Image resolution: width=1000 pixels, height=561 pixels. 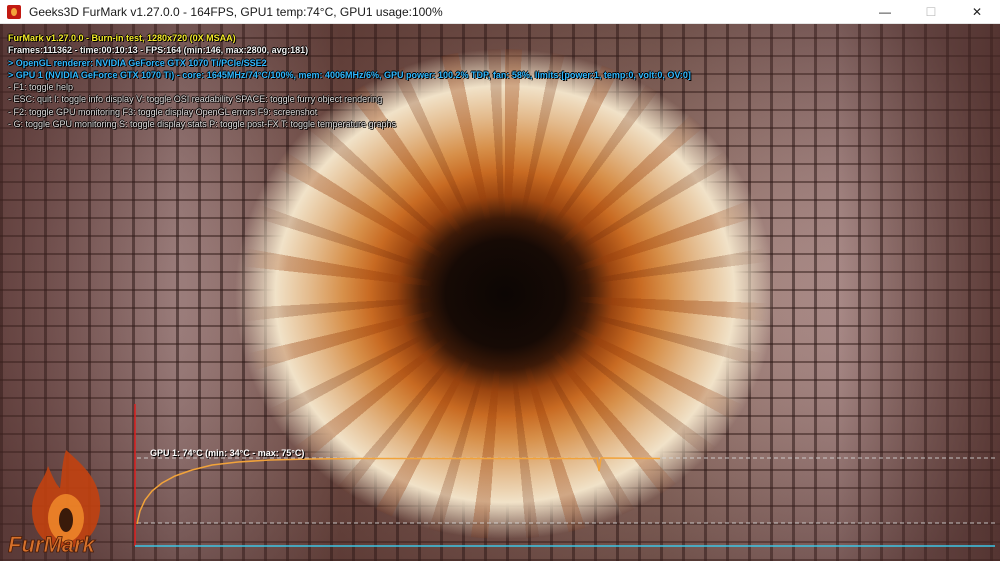 I want to click on logo-flame-hole, so click(x=66, y=520).